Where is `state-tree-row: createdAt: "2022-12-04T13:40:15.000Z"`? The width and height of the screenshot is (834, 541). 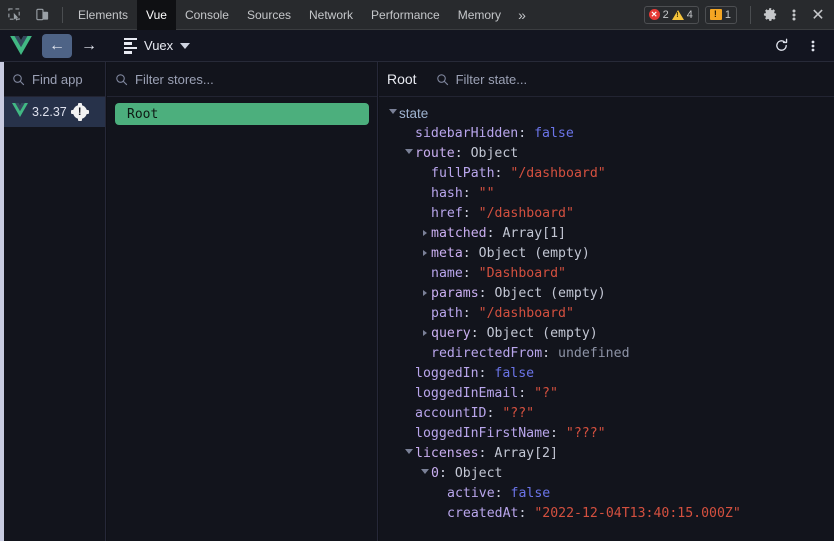
state-tree-row: createdAt: "2022-12-04T13:40:15.000Z" is located at coordinates (606, 513).